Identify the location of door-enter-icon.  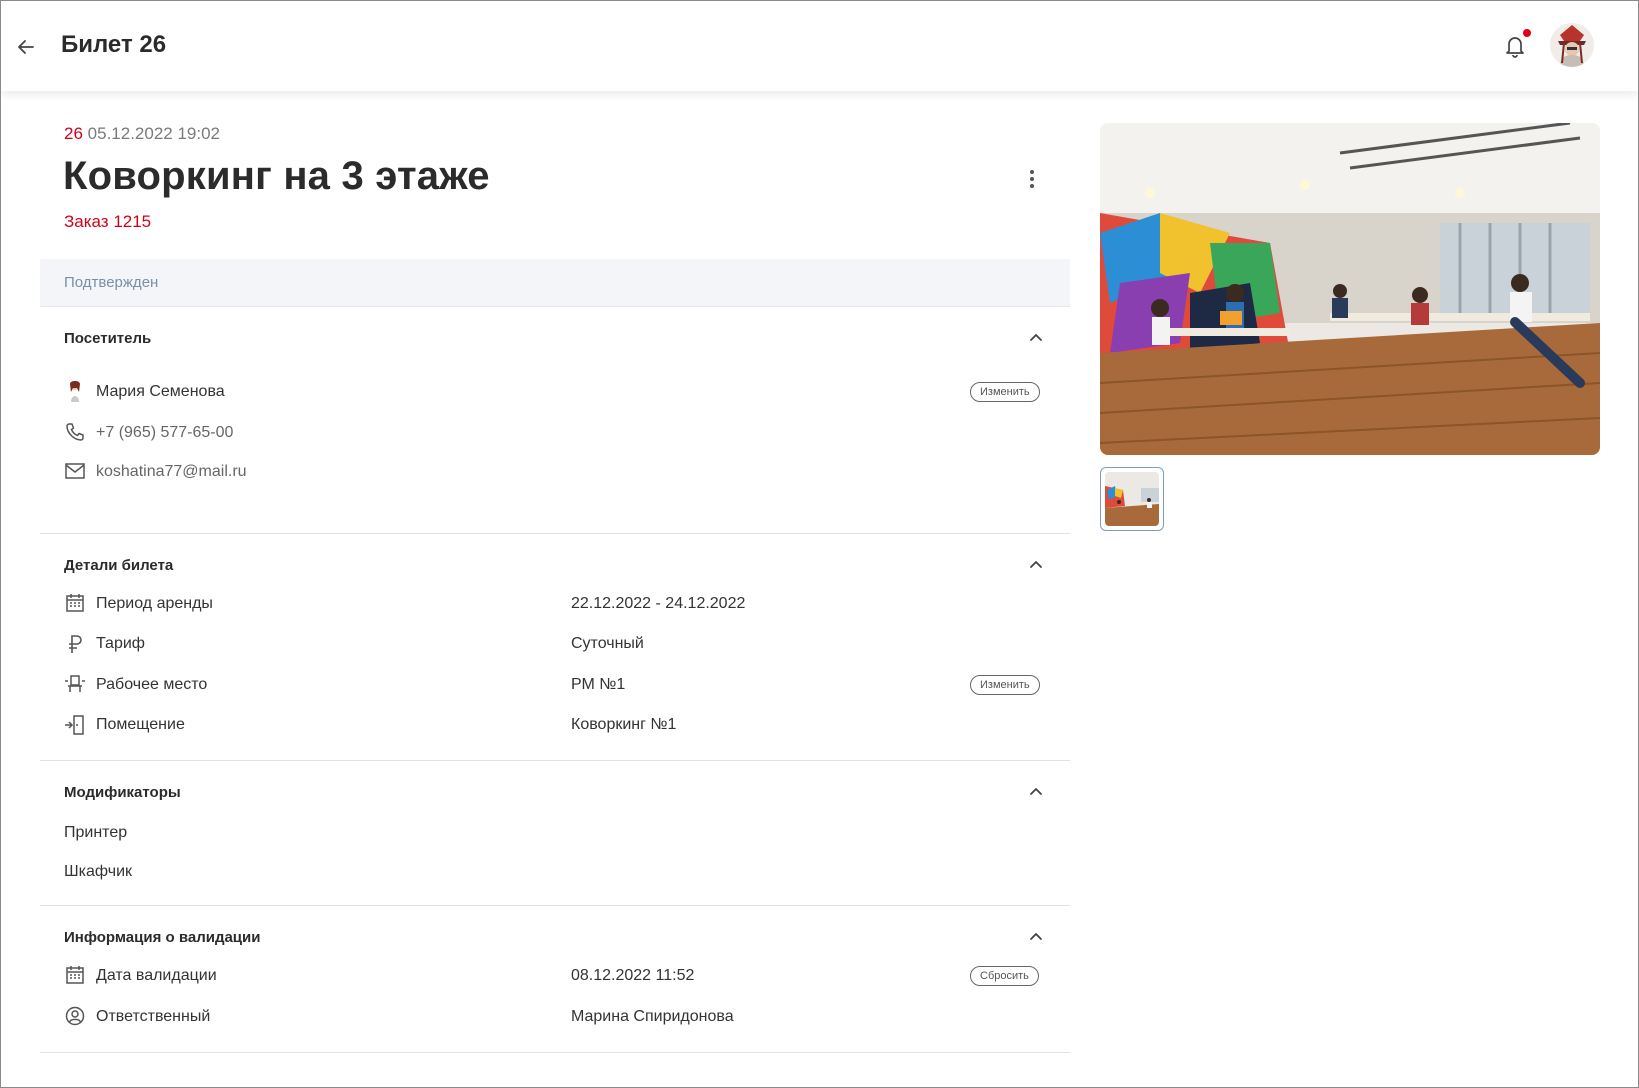
(75, 725).